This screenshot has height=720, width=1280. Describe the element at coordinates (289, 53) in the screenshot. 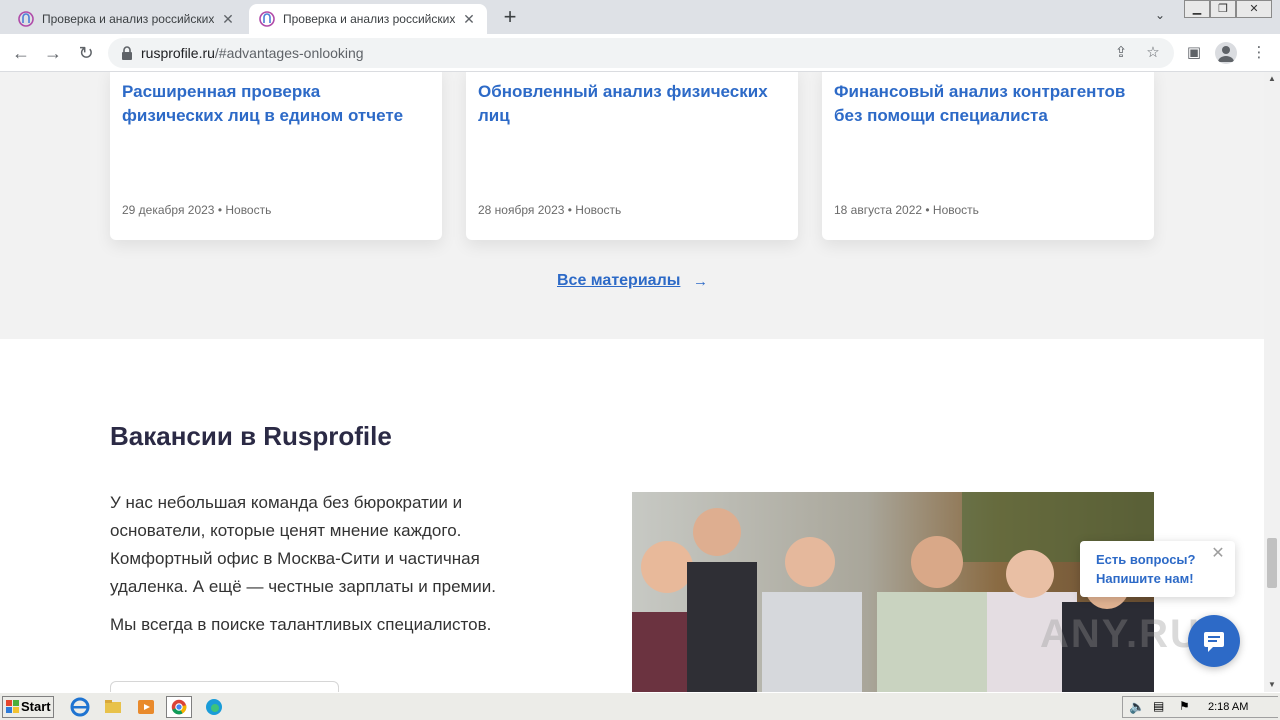

I see `url-path: /#advantages-onlooking` at that location.